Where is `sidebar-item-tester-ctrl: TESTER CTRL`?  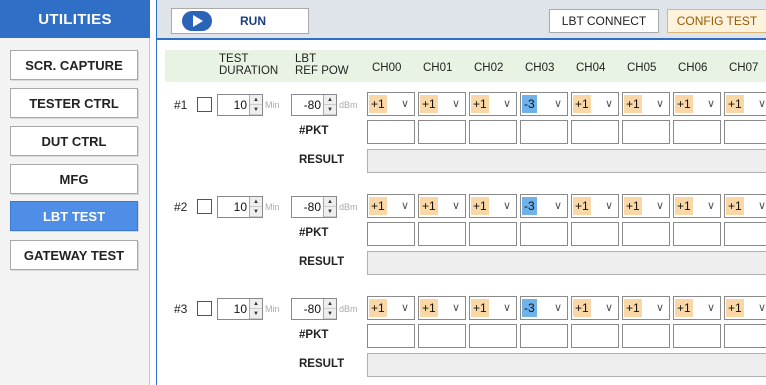 sidebar-item-tester-ctrl: TESTER CTRL is located at coordinates (74, 103).